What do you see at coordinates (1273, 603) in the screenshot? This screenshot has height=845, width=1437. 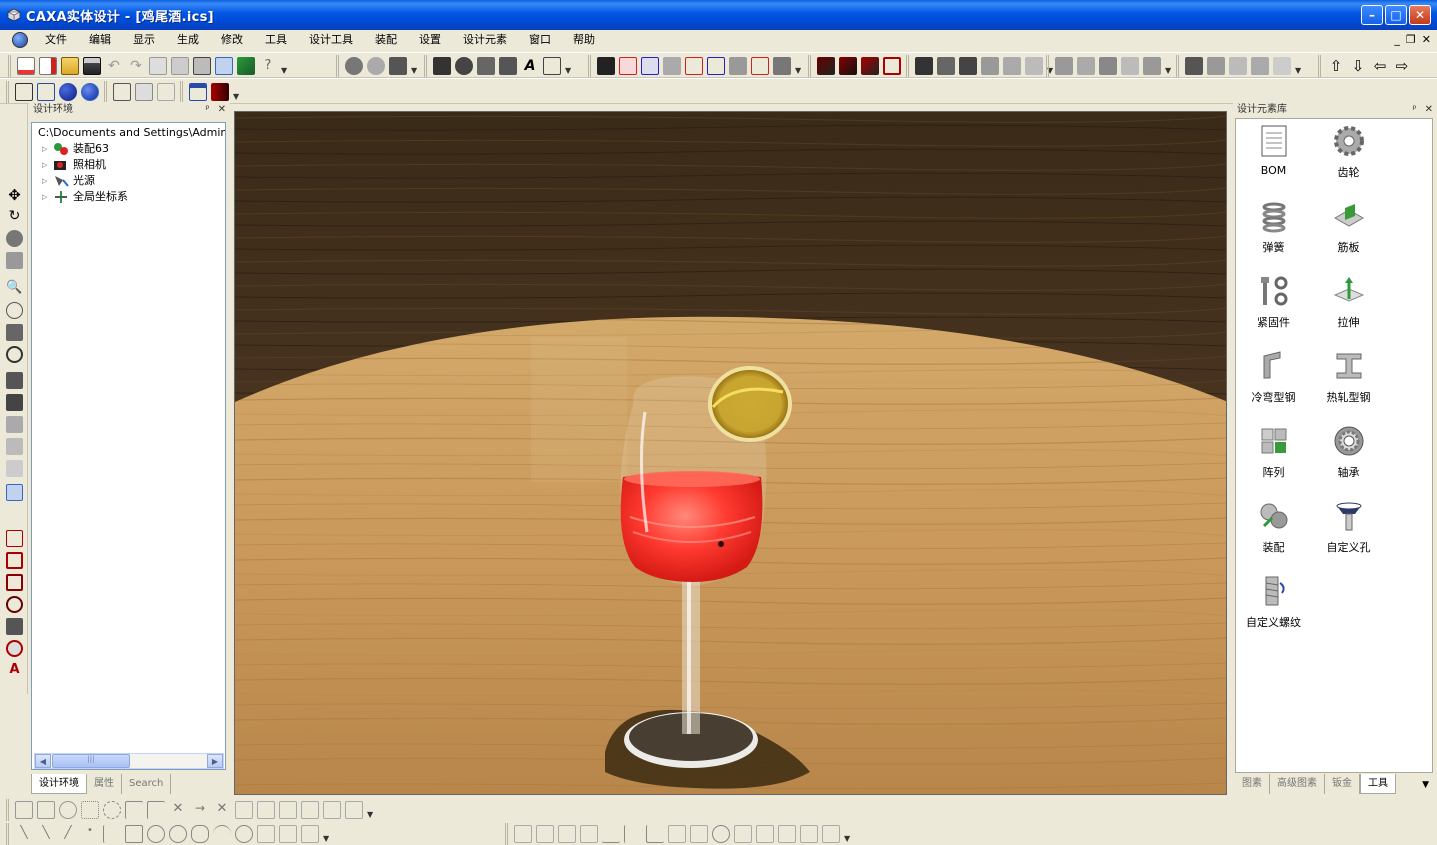 I see `library-item-custom-thread: 自定义螺纹` at bounding box center [1273, 603].